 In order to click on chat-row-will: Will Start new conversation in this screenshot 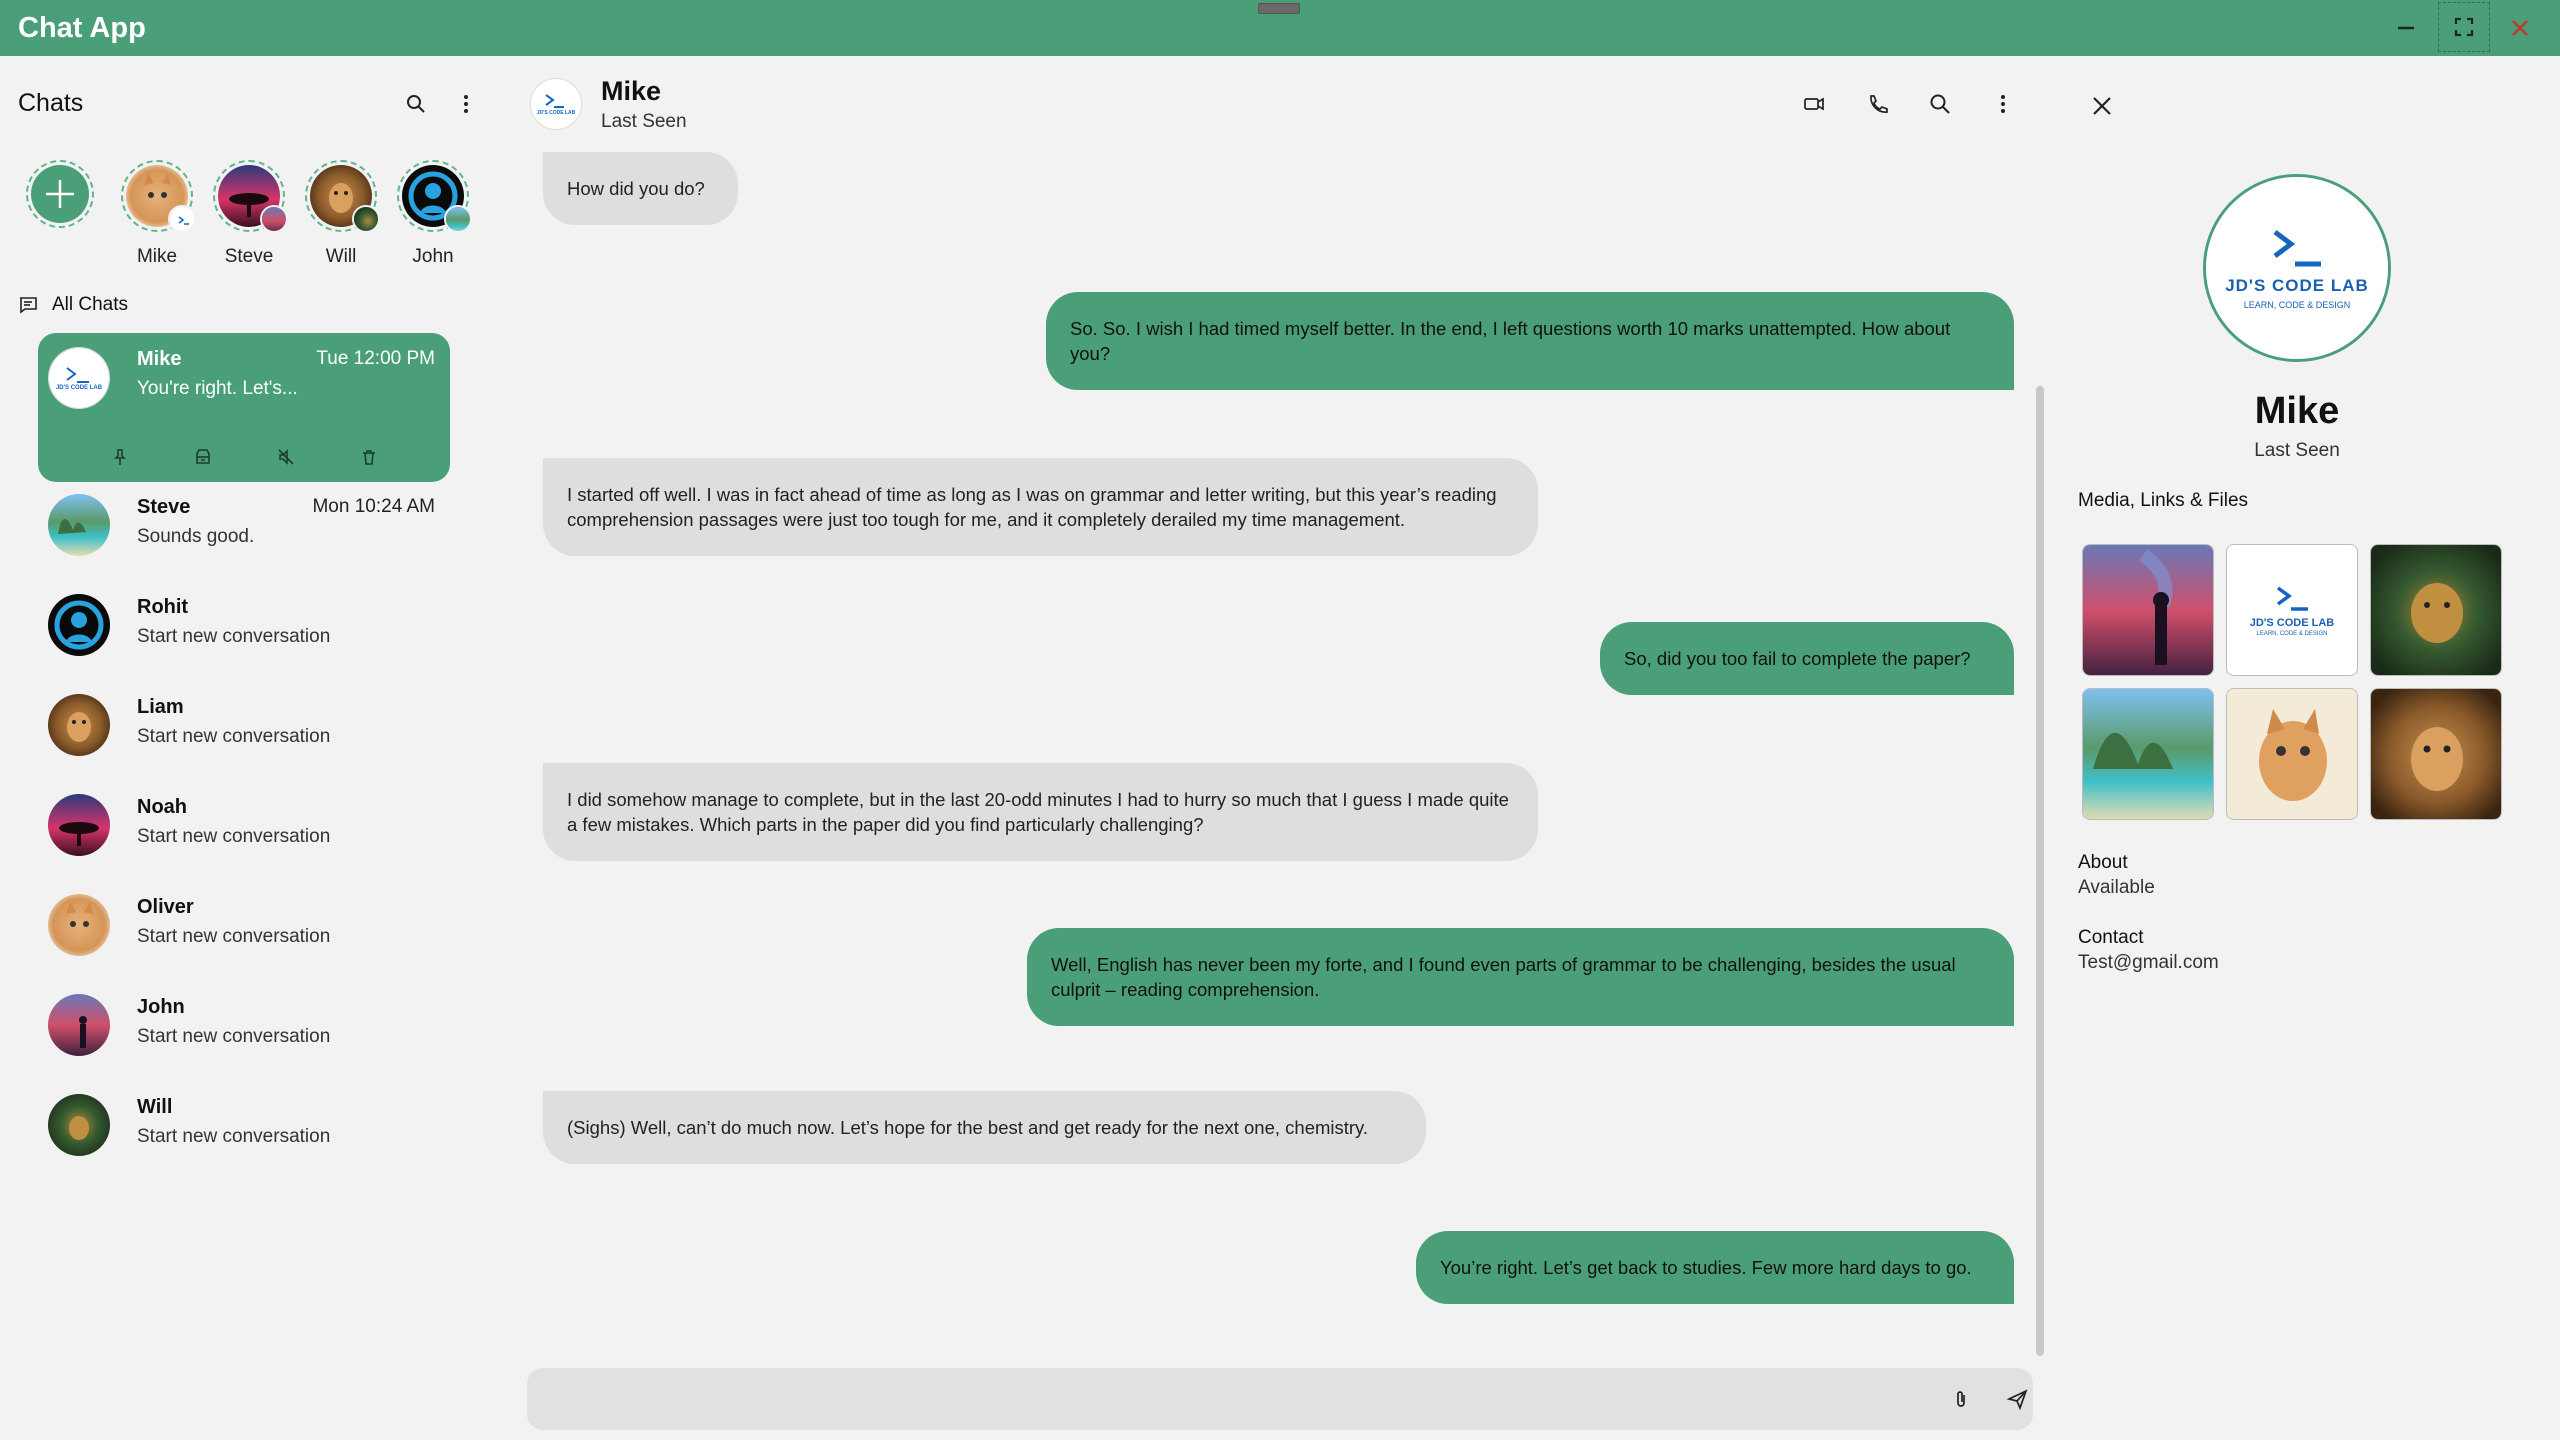, I will do `click(244, 1126)`.